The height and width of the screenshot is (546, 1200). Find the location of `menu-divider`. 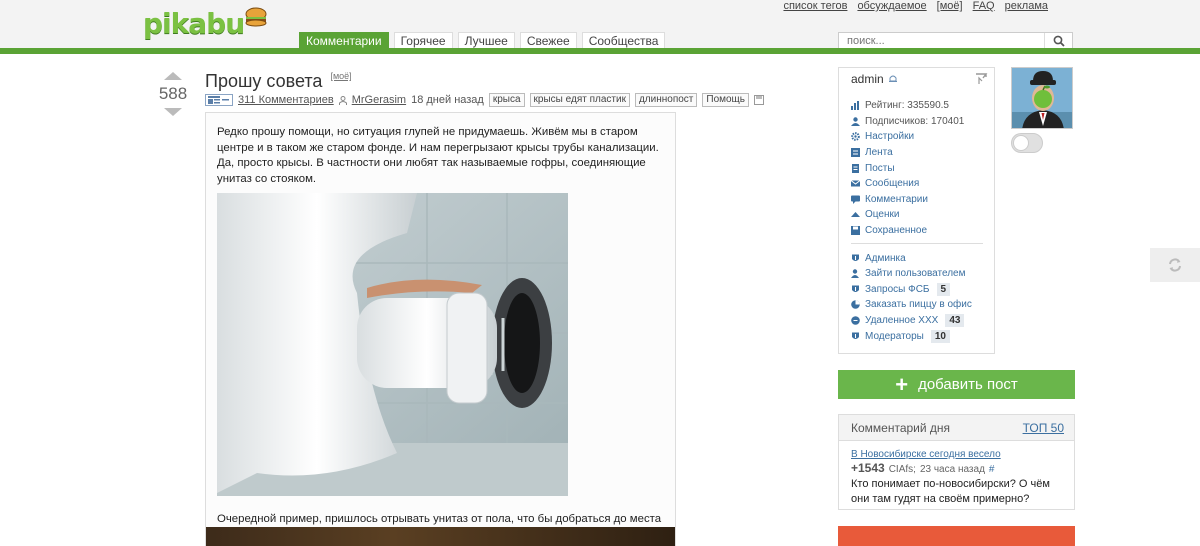

menu-divider is located at coordinates (917, 244).